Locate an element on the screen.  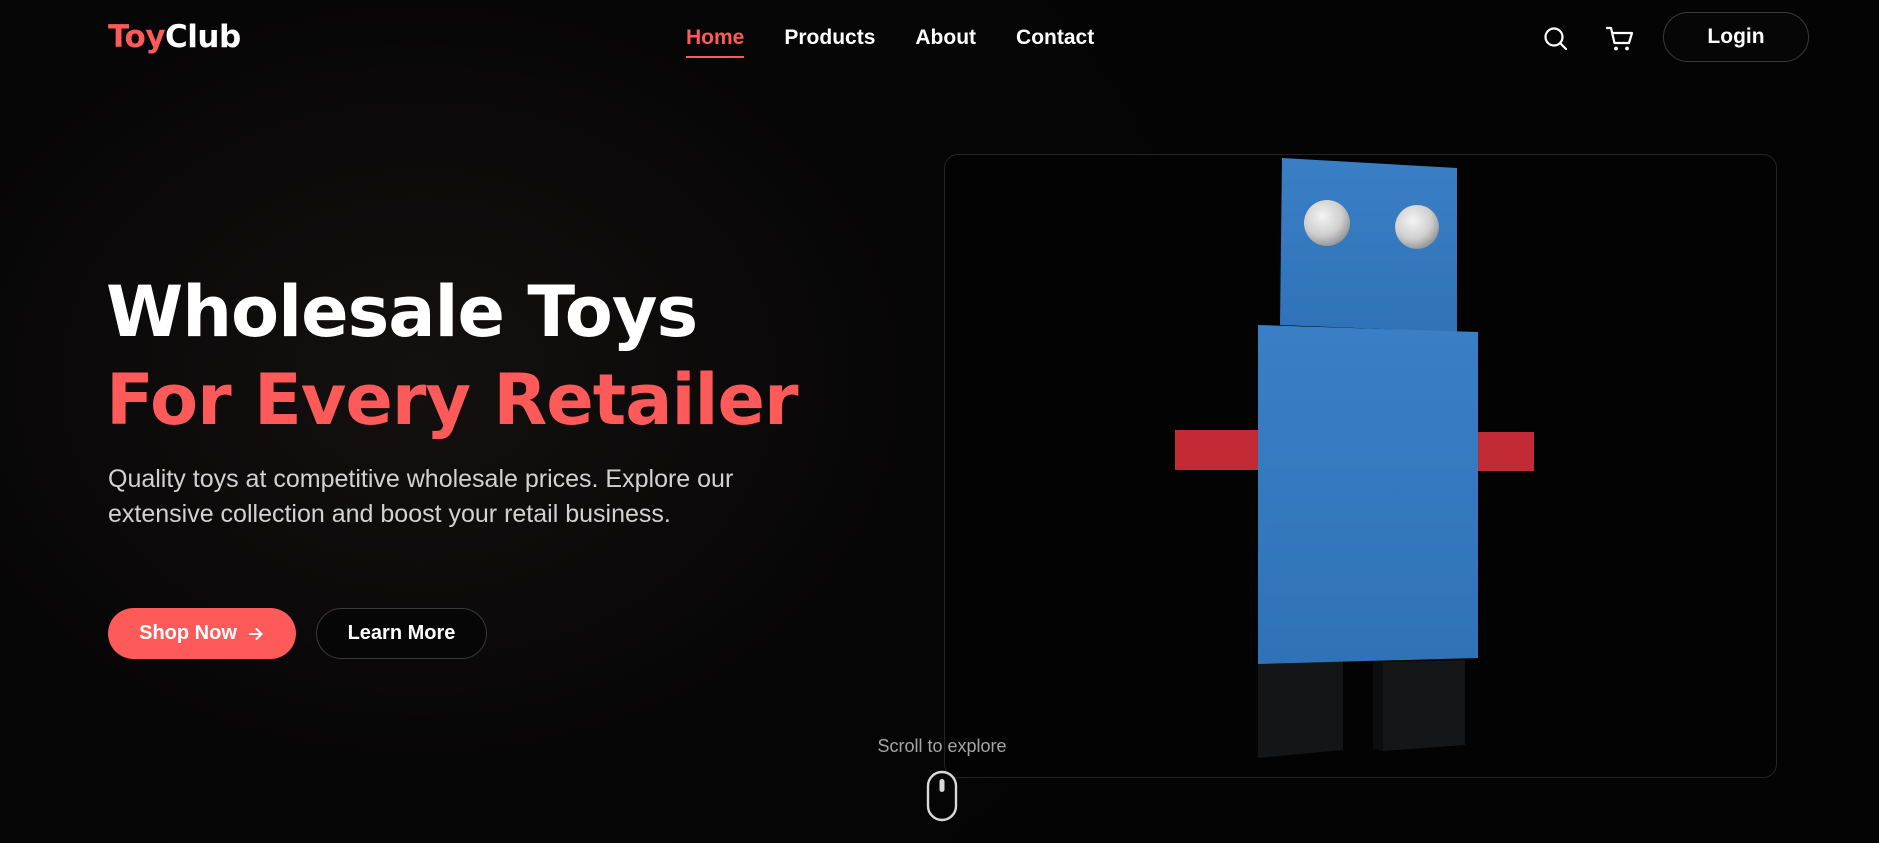
robot-right-eye is located at coordinates (1417, 227).